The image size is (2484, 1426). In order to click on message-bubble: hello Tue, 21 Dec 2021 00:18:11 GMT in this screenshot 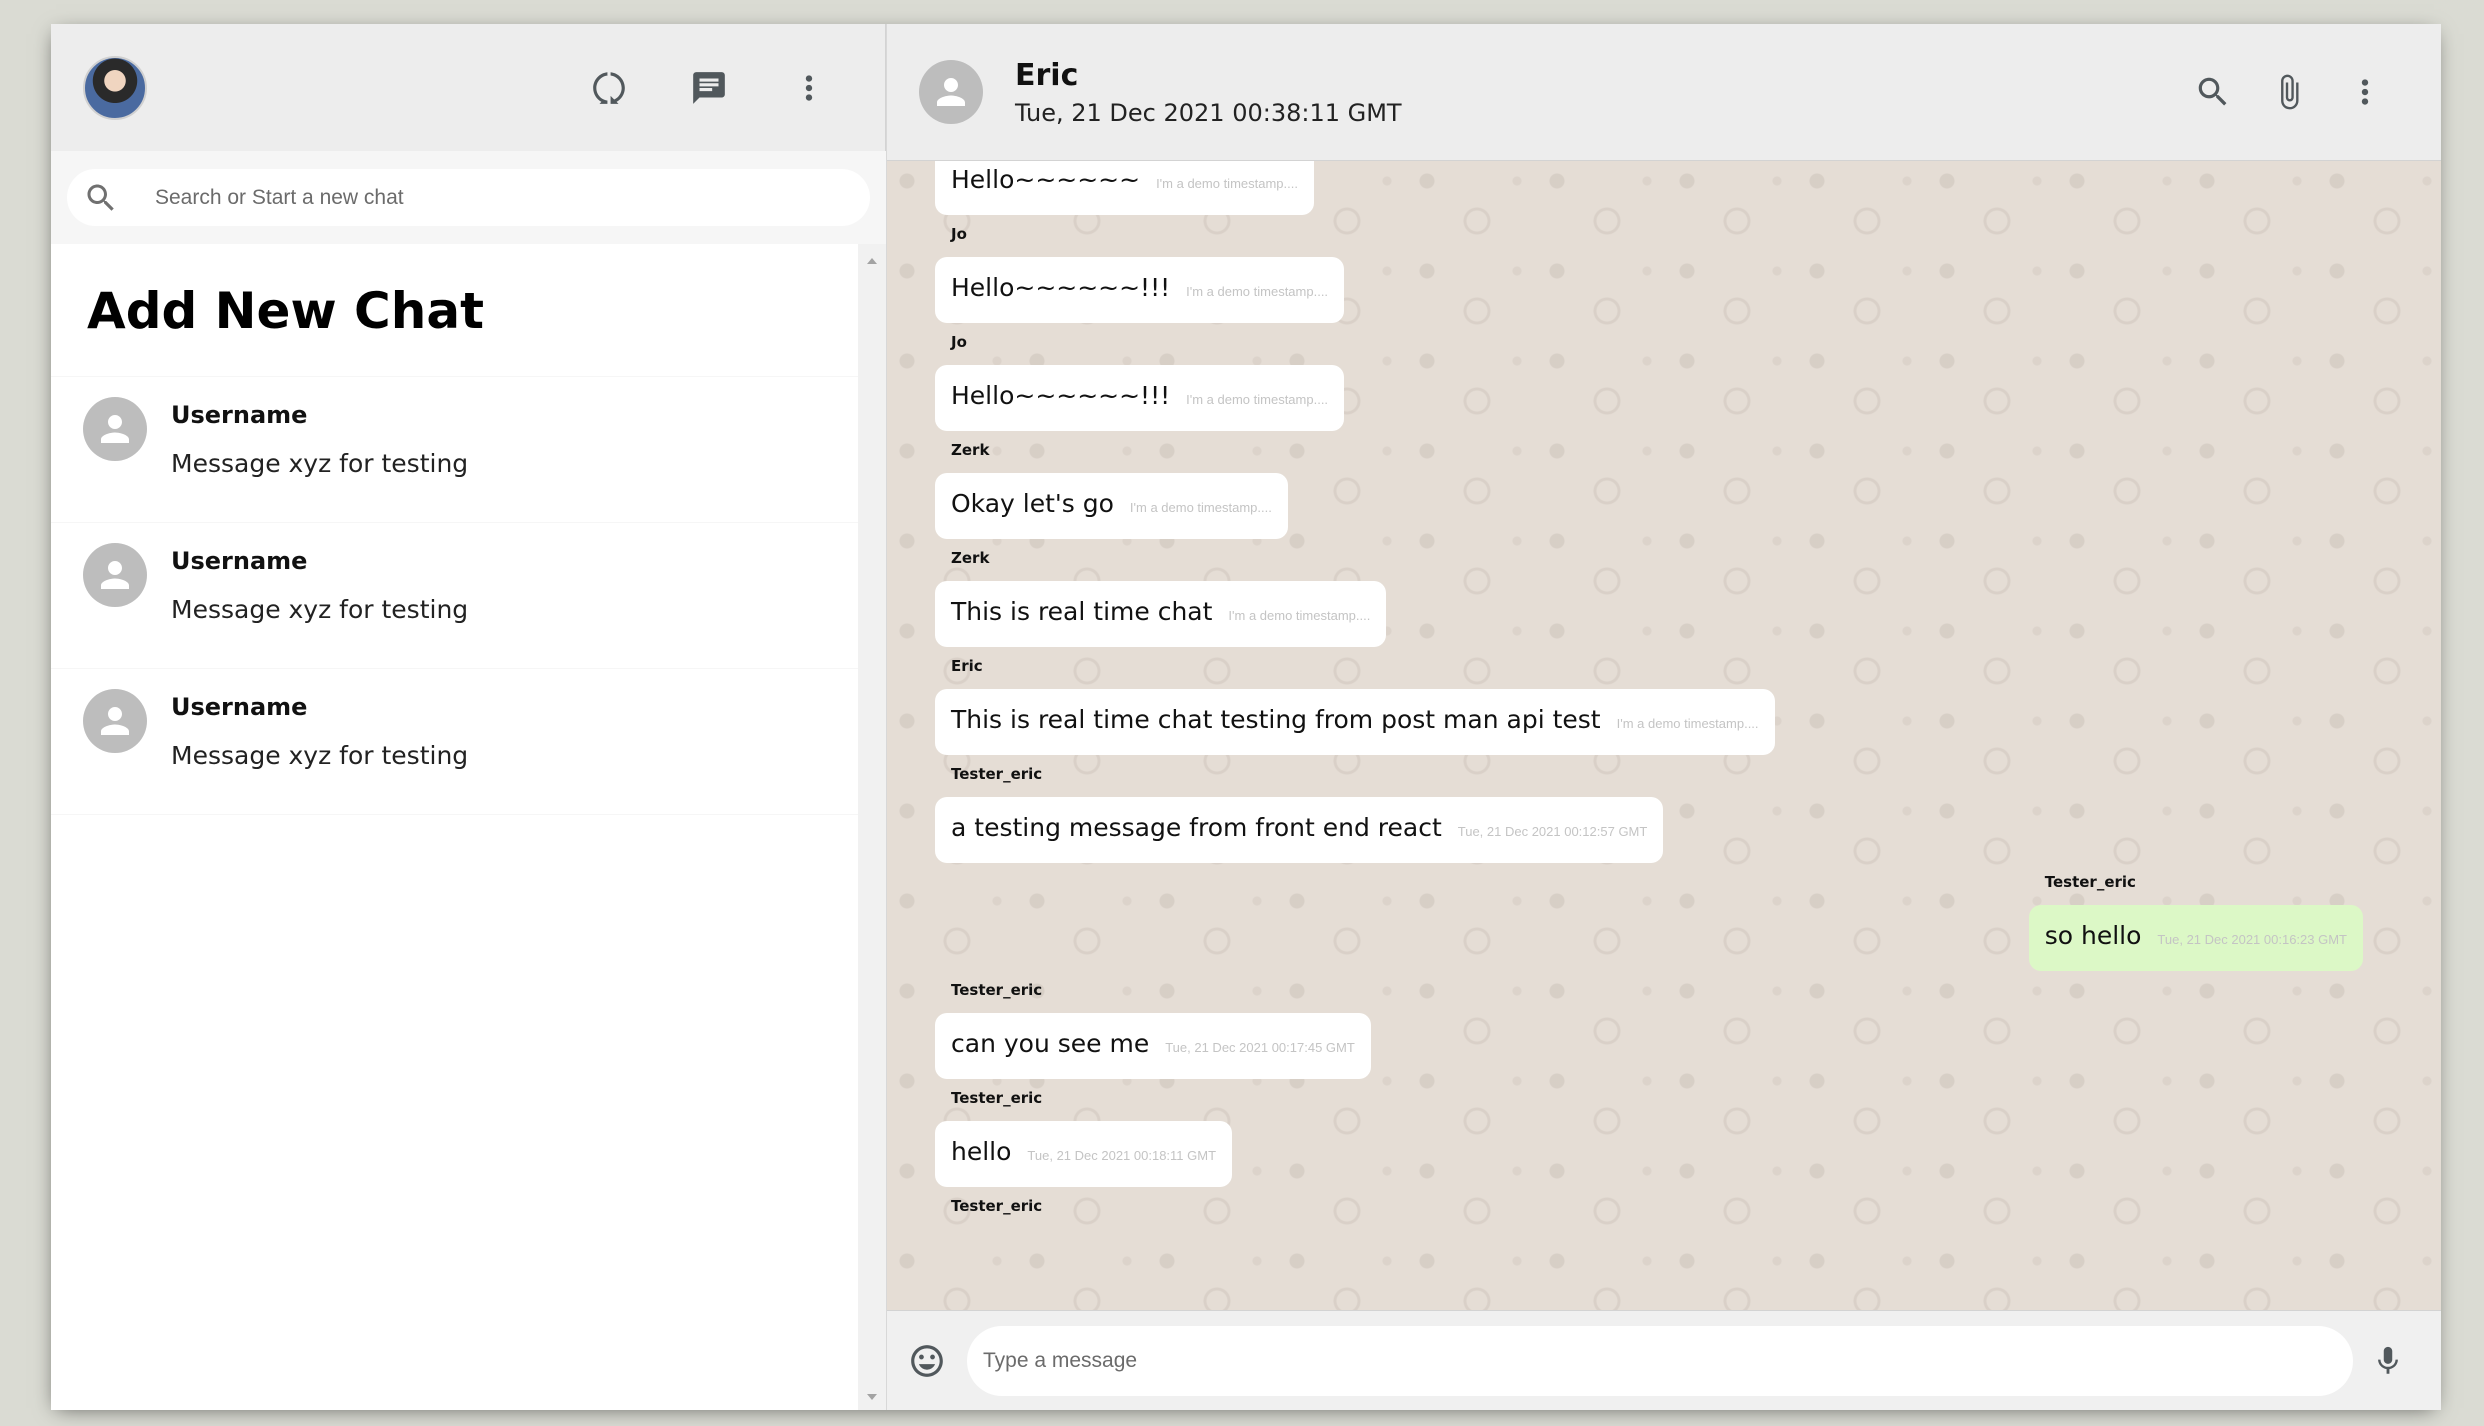, I will do `click(1084, 1154)`.